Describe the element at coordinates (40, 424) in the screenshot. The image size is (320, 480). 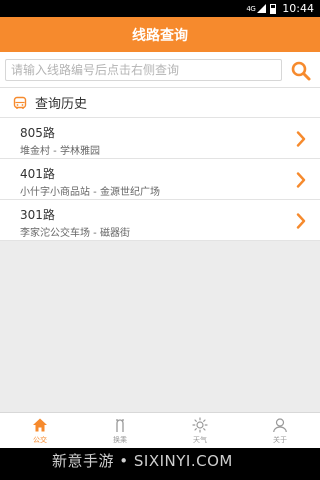
I see `home-icon` at that location.